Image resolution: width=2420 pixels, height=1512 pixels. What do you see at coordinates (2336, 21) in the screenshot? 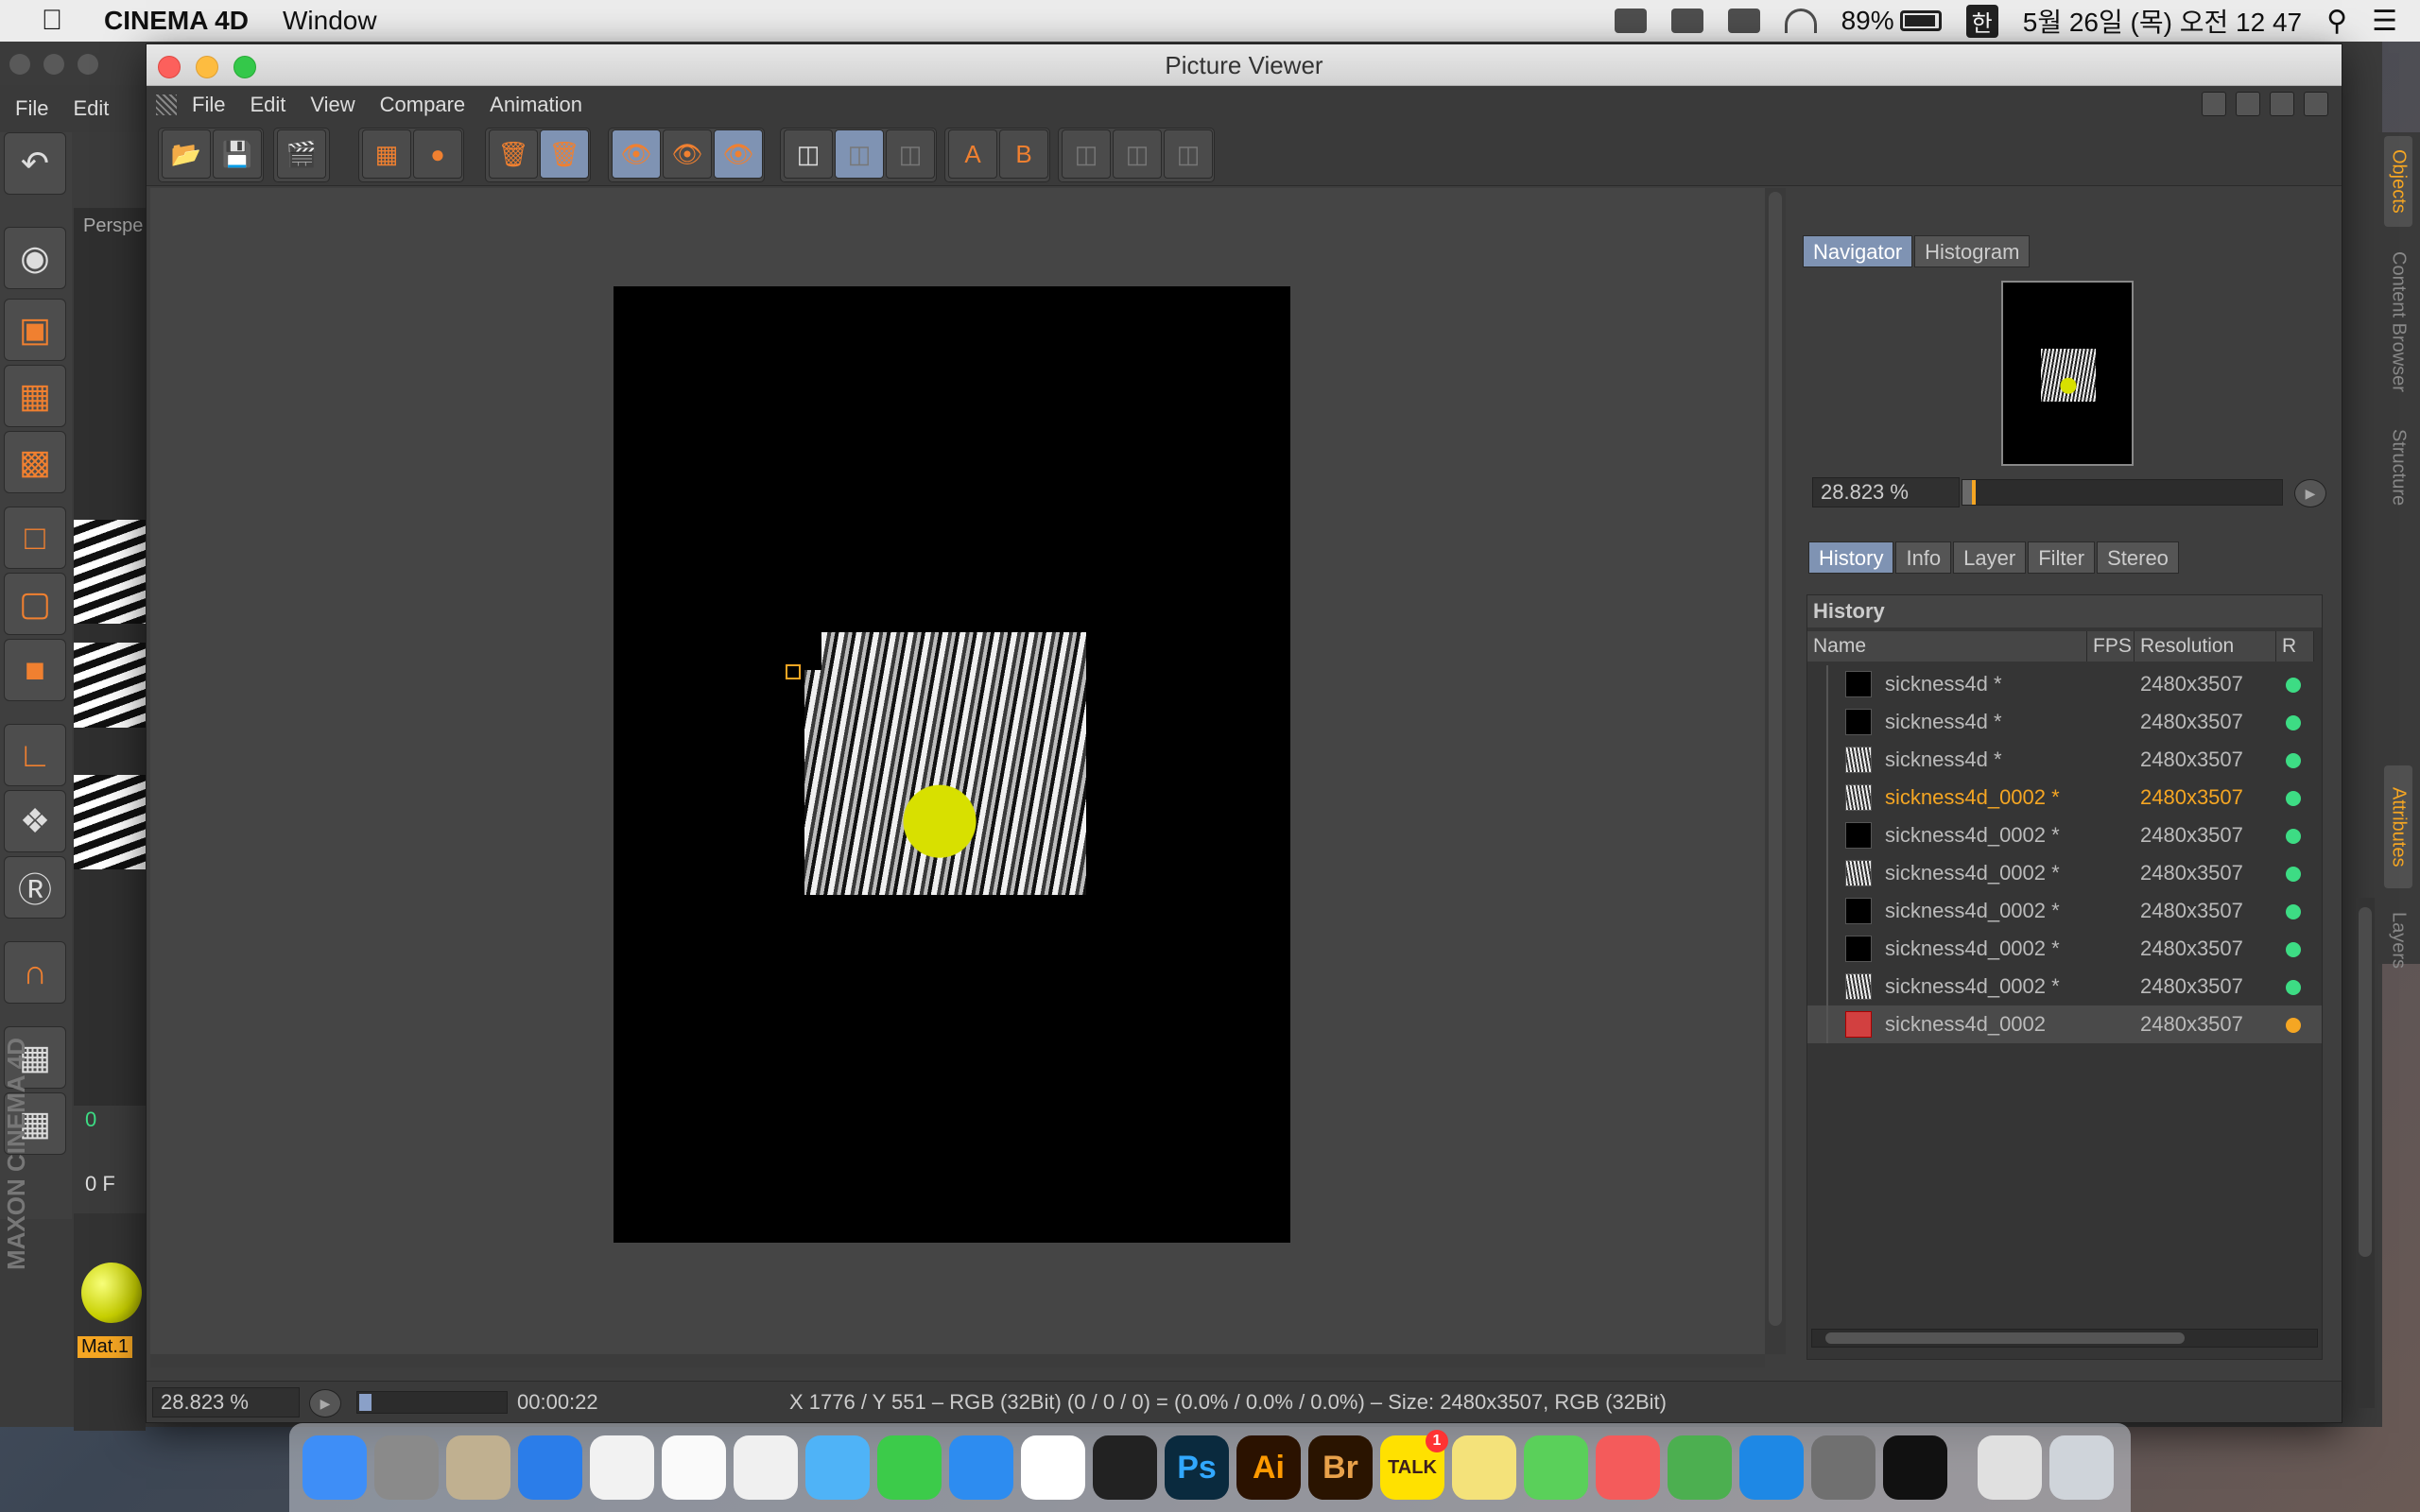
I see `spotlight-icon: ⚲` at bounding box center [2336, 21].